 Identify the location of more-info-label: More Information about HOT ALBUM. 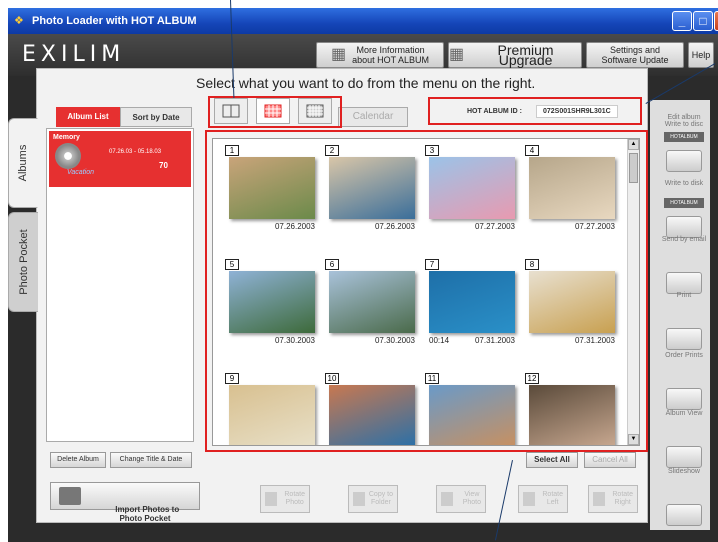
(390, 55).